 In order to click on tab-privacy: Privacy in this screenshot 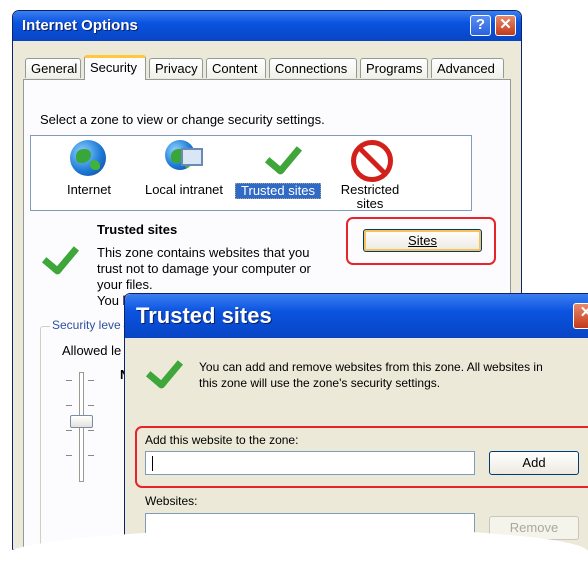, I will do `click(176, 68)`.